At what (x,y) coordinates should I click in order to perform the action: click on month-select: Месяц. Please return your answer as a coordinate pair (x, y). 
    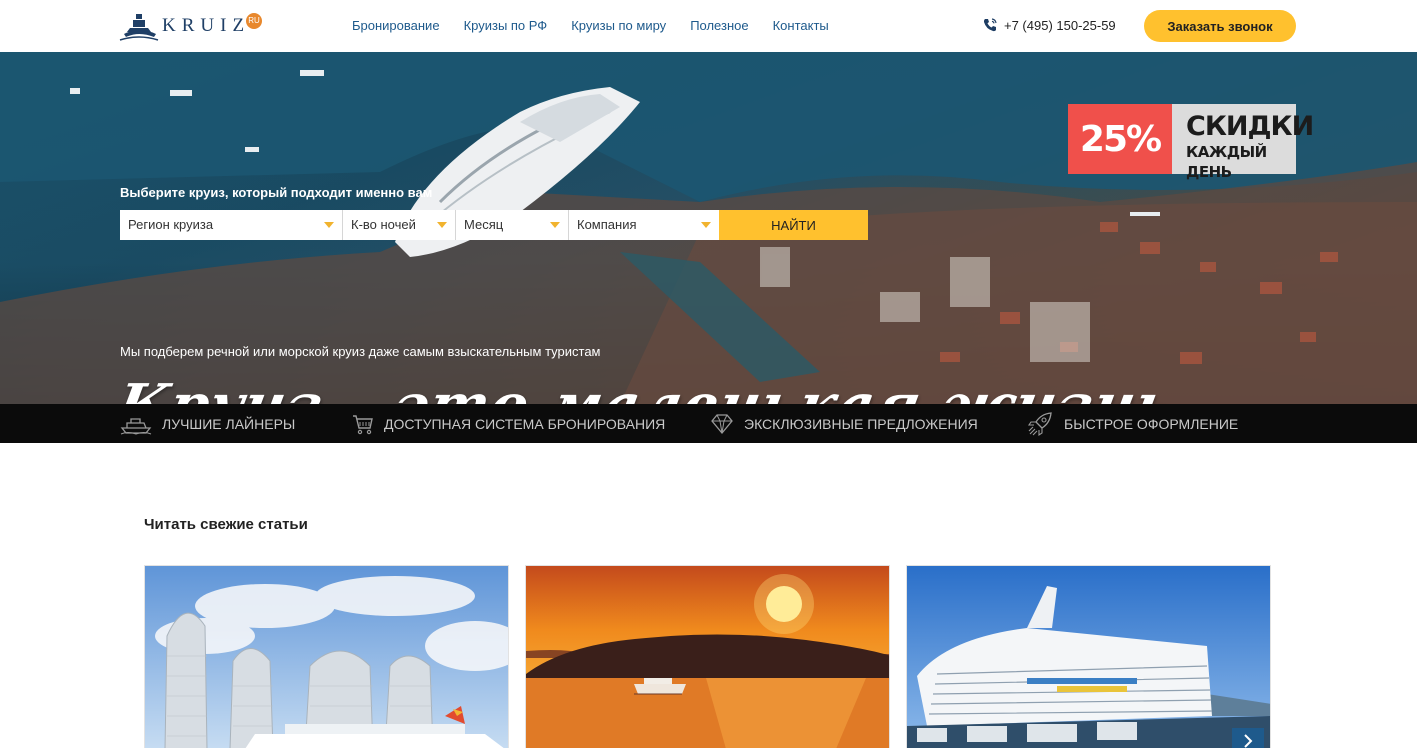
    Looking at the image, I should click on (512, 225).